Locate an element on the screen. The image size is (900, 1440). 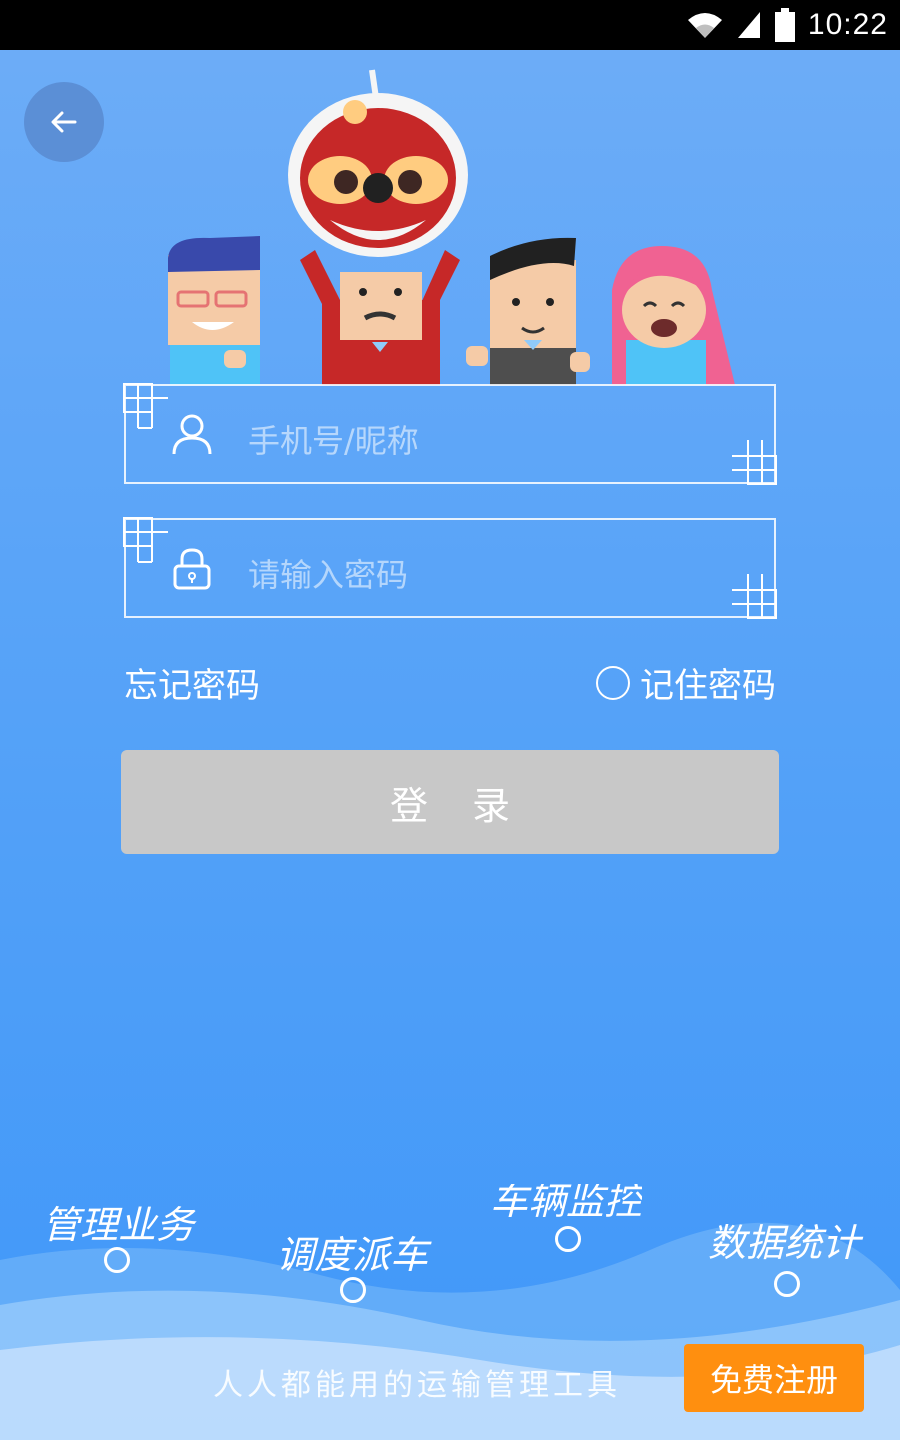
back-arrow-icon is located at coordinates (64, 122).